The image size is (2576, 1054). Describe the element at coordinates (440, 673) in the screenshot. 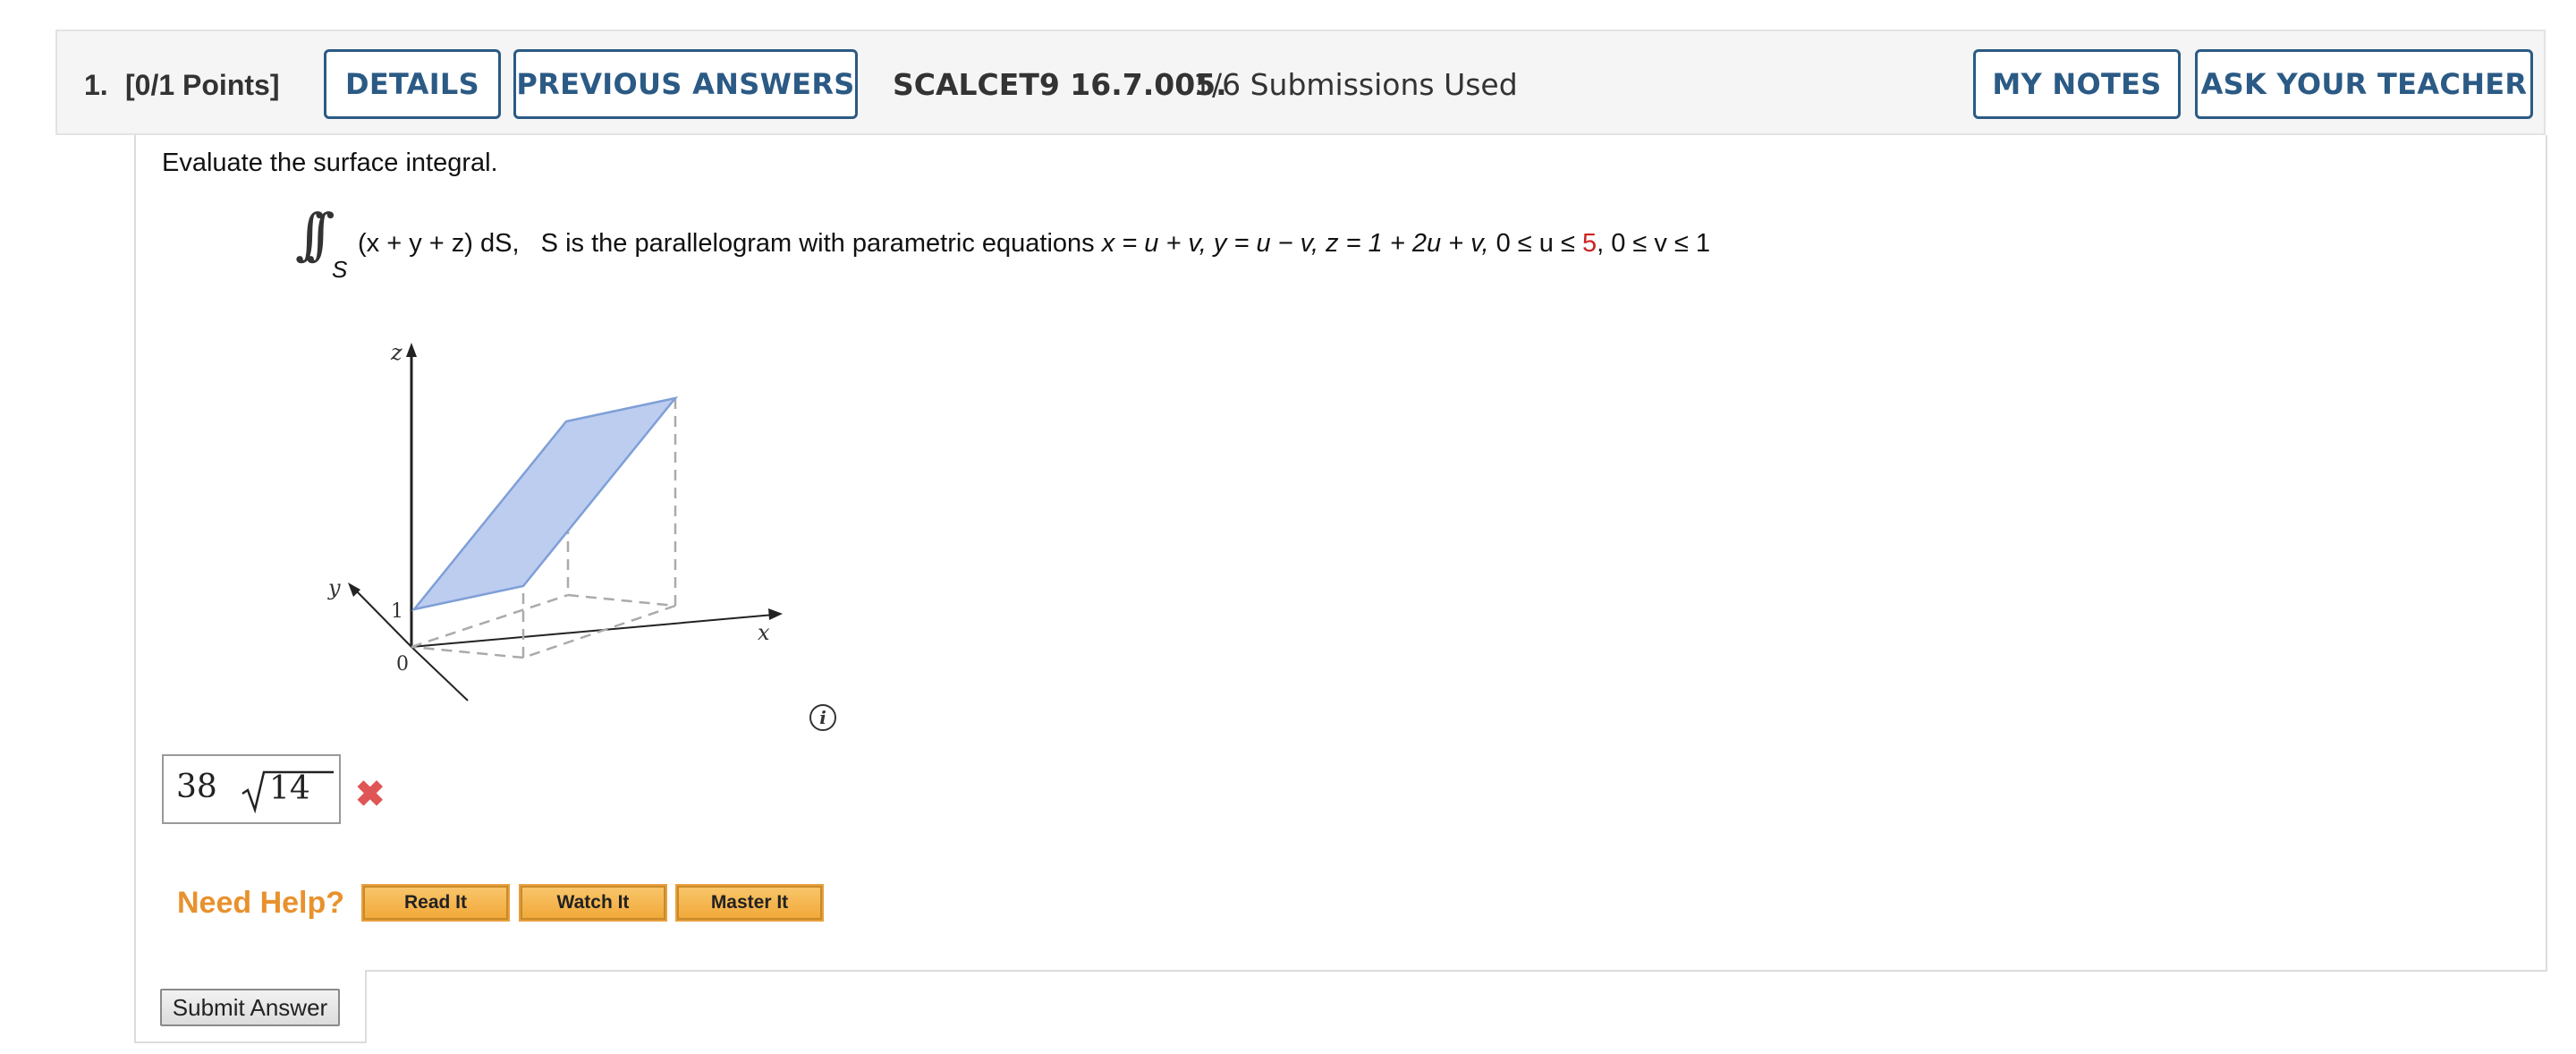

I see `y-axis-negative` at that location.